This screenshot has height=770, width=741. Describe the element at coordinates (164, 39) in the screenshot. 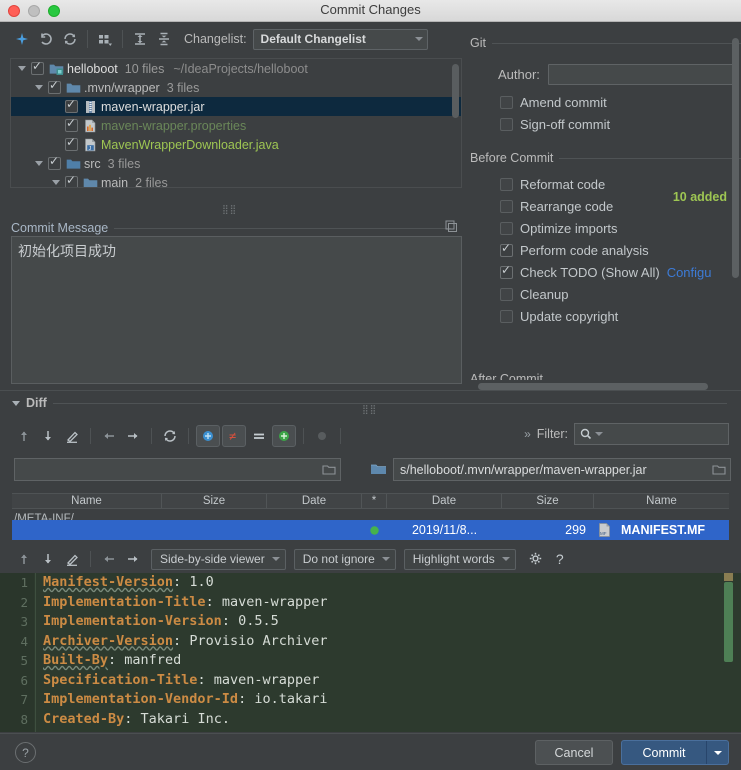

I see `collapse-all-icon` at that location.